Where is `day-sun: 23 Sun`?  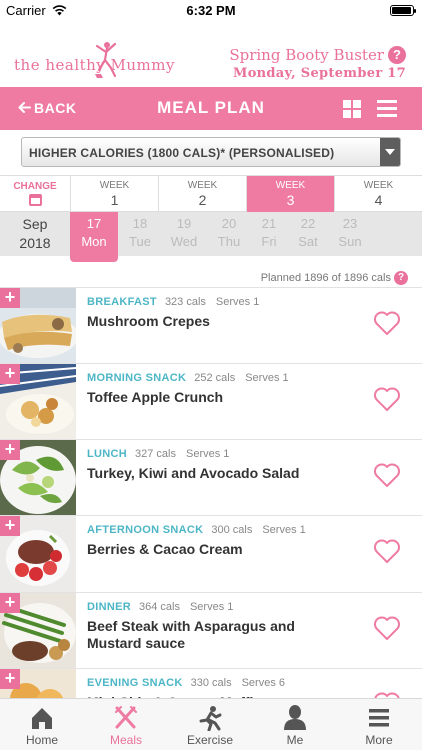
day-sun: 23 Sun is located at coordinates (350, 234).